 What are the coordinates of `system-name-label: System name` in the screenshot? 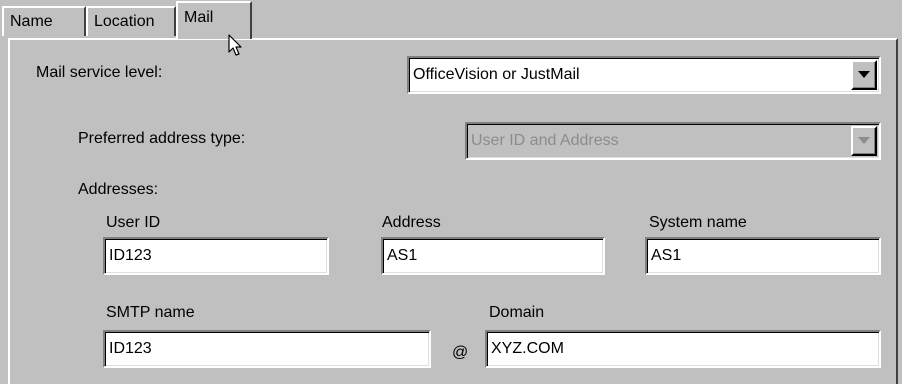 It's located at (698, 222).